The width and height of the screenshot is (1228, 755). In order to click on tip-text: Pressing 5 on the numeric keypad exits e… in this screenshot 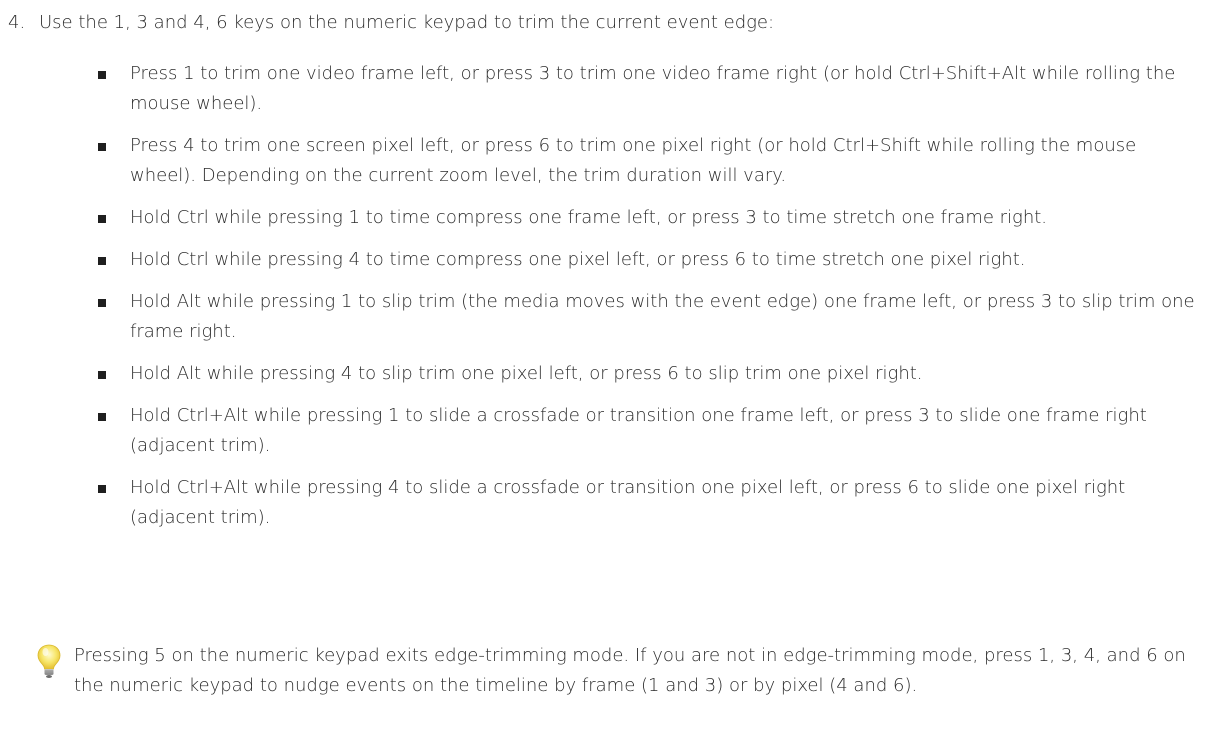, I will do `click(630, 670)`.